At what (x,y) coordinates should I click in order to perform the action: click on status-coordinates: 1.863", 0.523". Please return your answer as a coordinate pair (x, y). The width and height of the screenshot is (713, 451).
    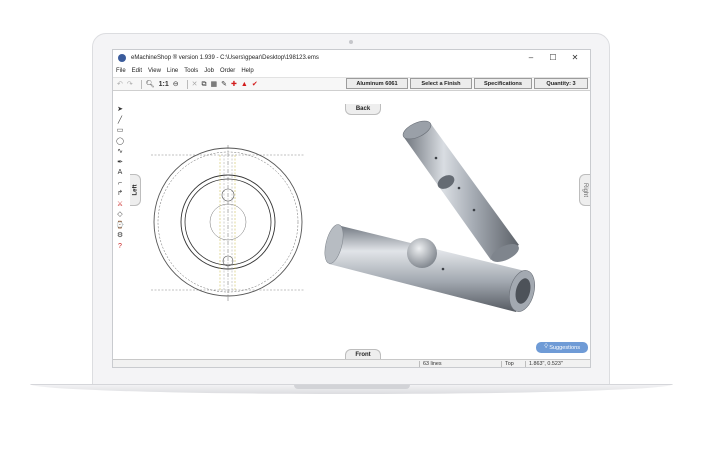
    Looking at the image, I should click on (557, 364).